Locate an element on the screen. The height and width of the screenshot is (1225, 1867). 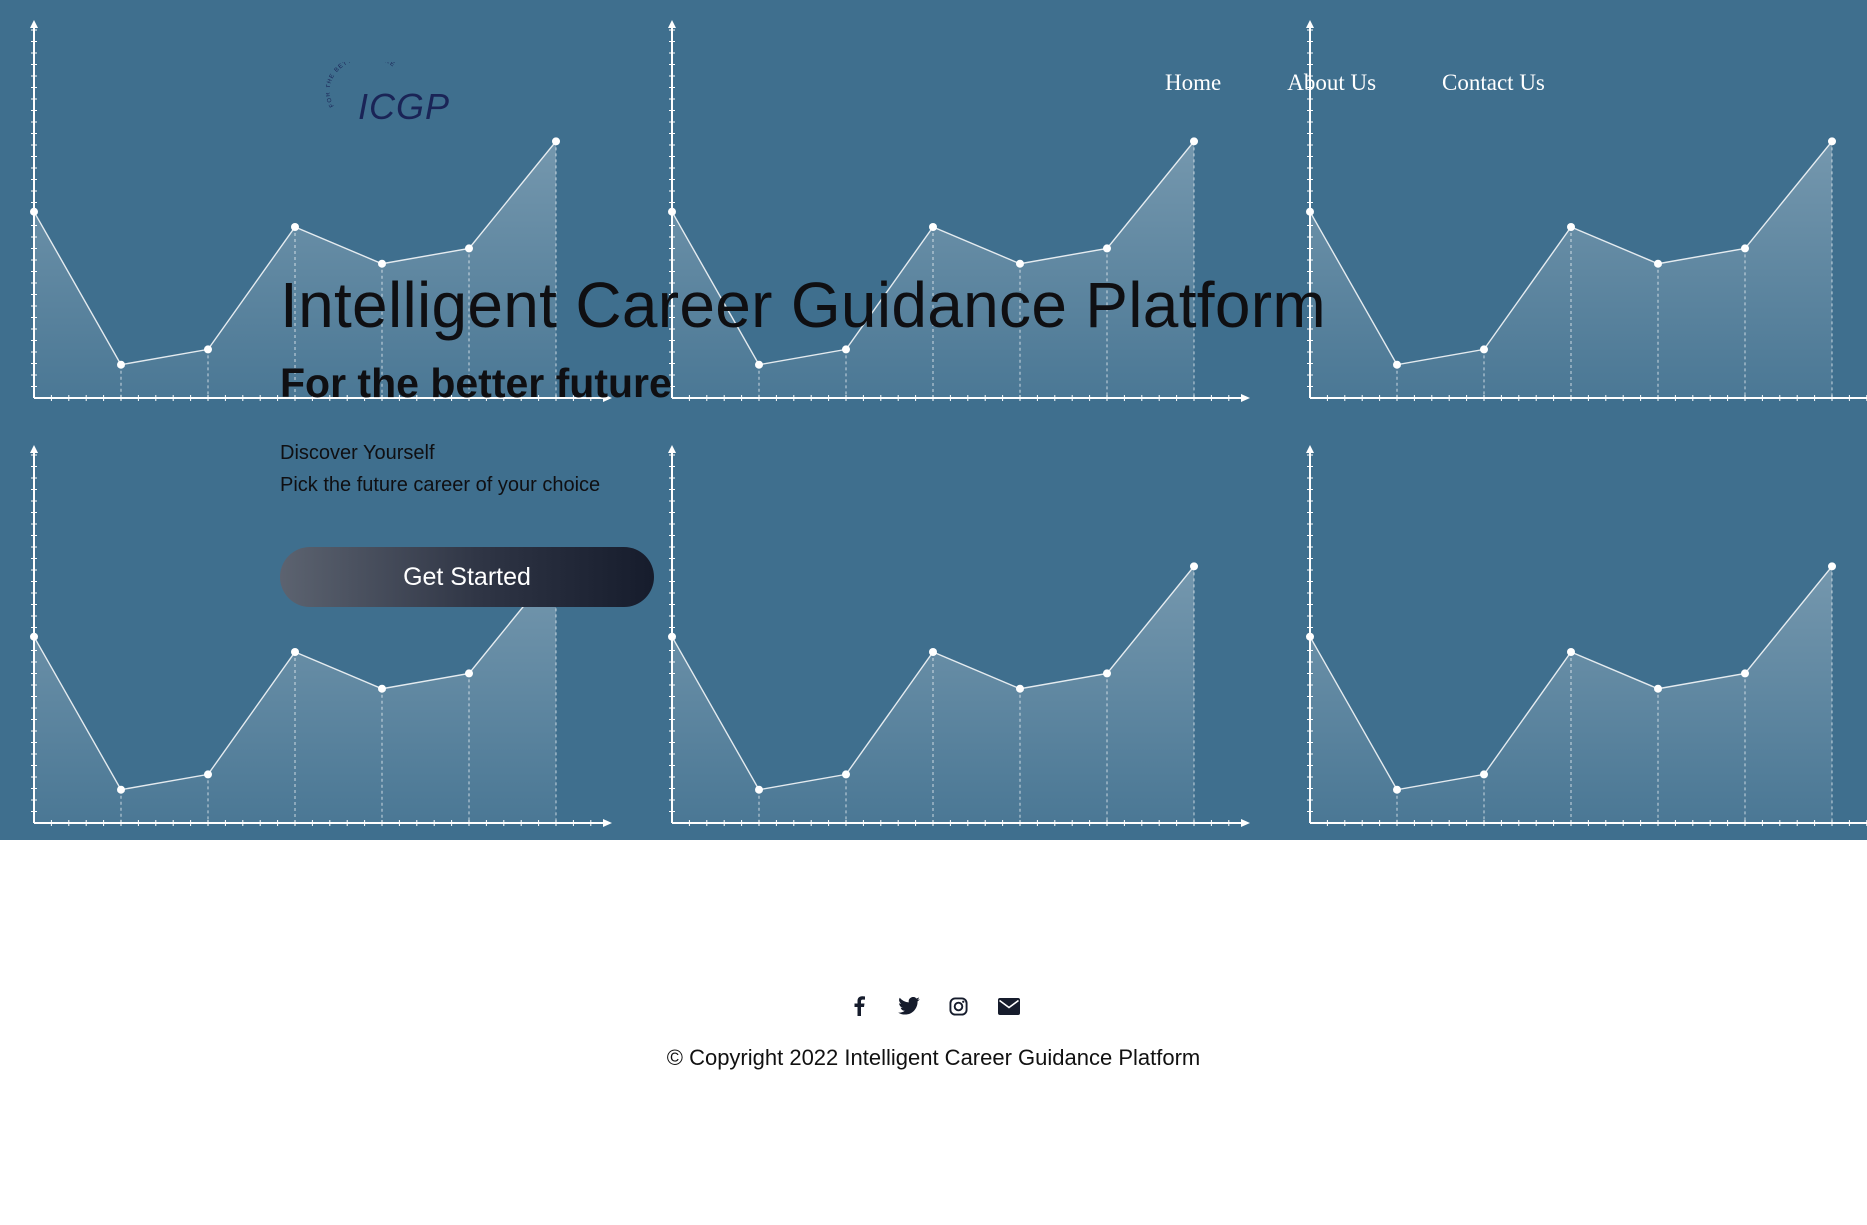
logo-text: ICGP is located at coordinates (404, 106).